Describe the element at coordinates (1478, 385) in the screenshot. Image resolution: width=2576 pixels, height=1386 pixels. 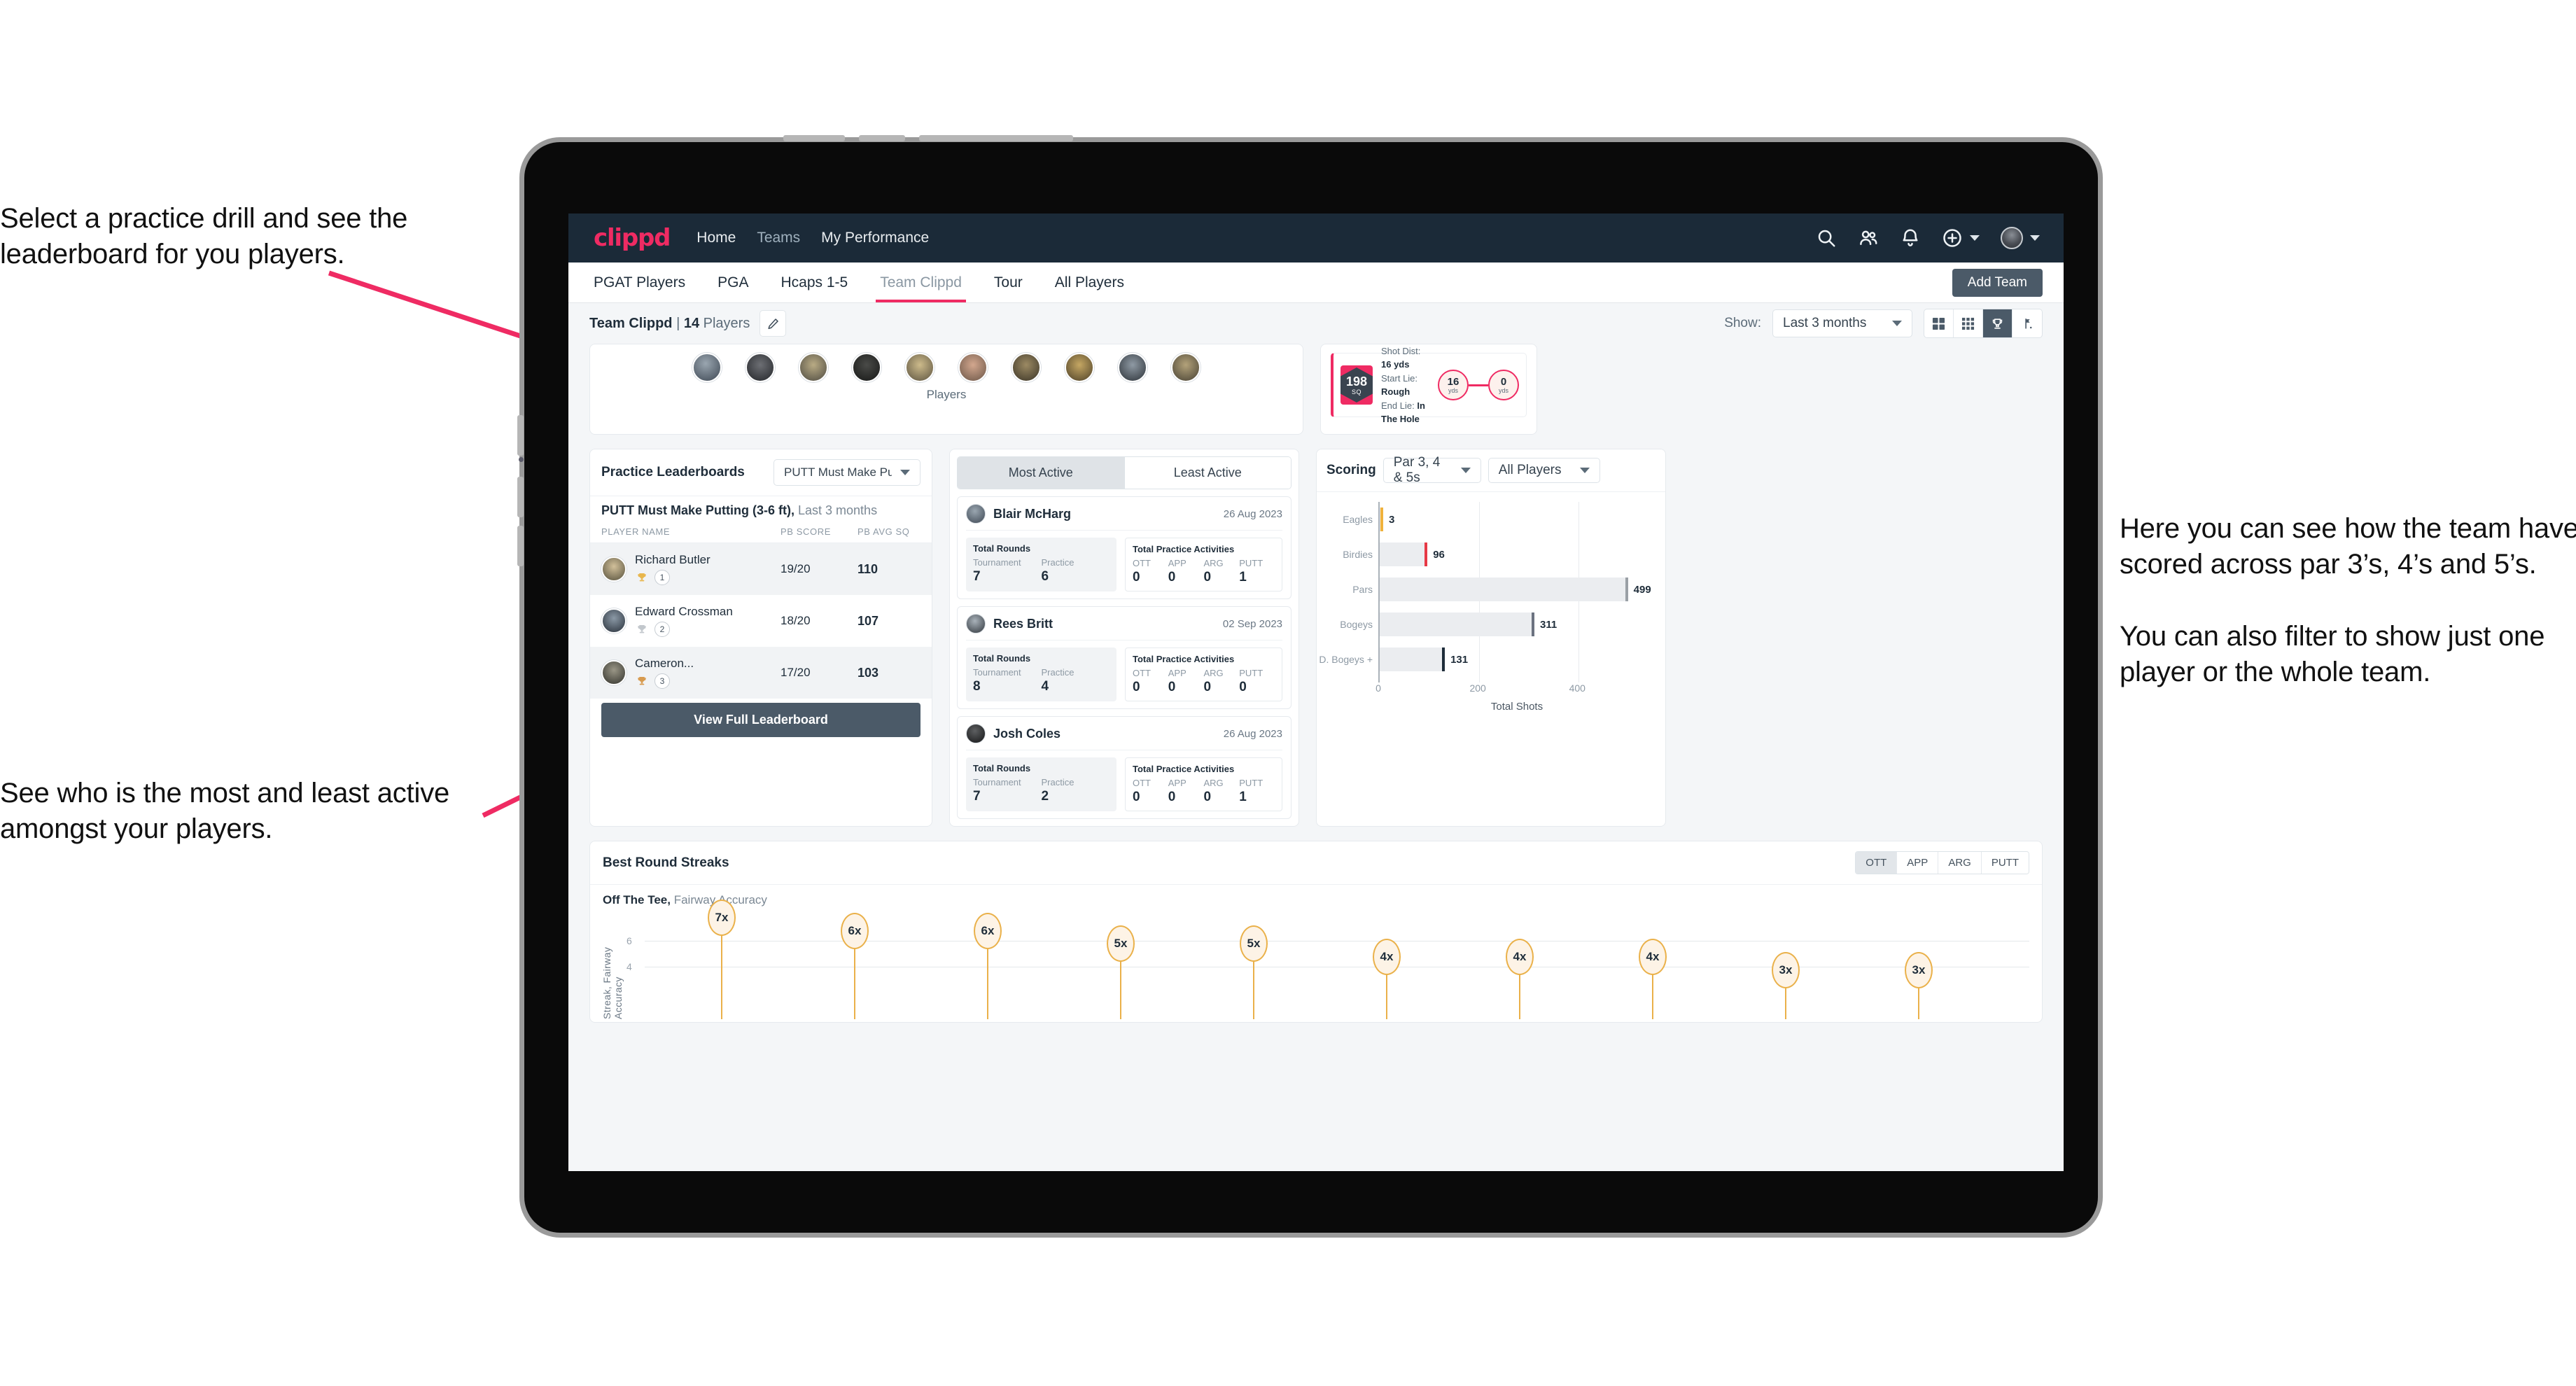
I see `shot-connector-line` at that location.